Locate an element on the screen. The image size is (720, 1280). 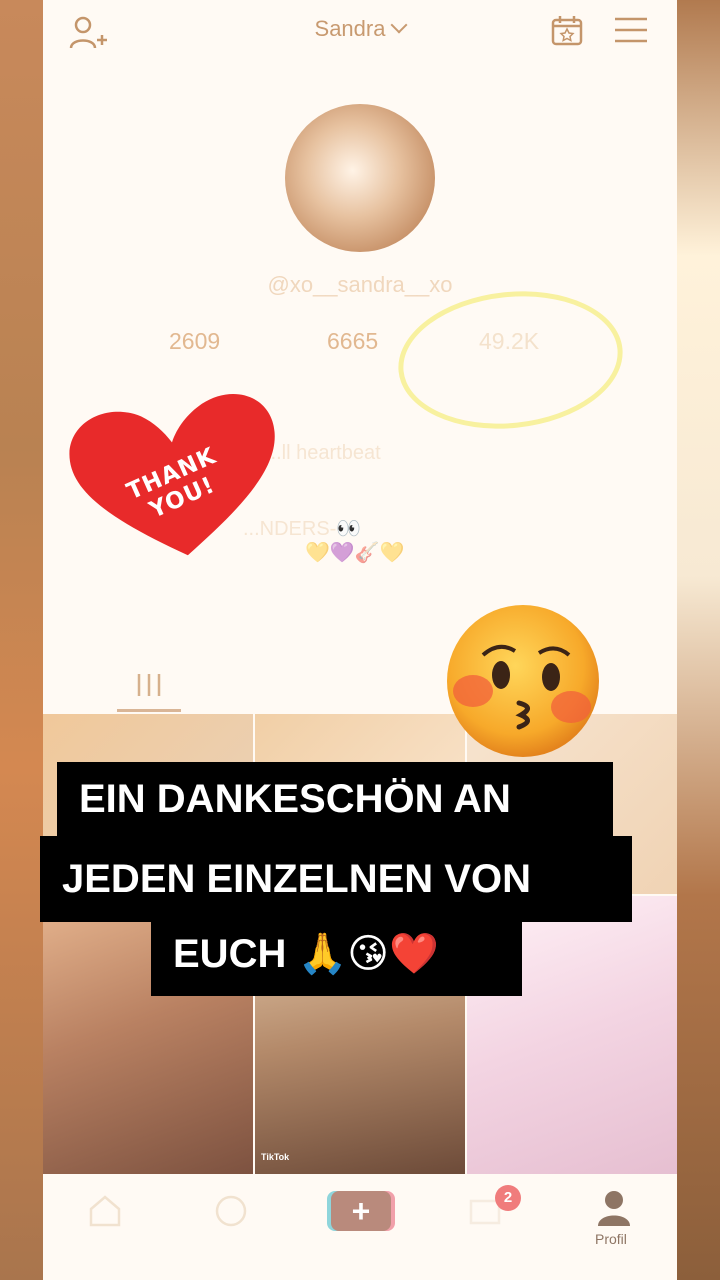
right-edge-glow is located at coordinates (698, 640).